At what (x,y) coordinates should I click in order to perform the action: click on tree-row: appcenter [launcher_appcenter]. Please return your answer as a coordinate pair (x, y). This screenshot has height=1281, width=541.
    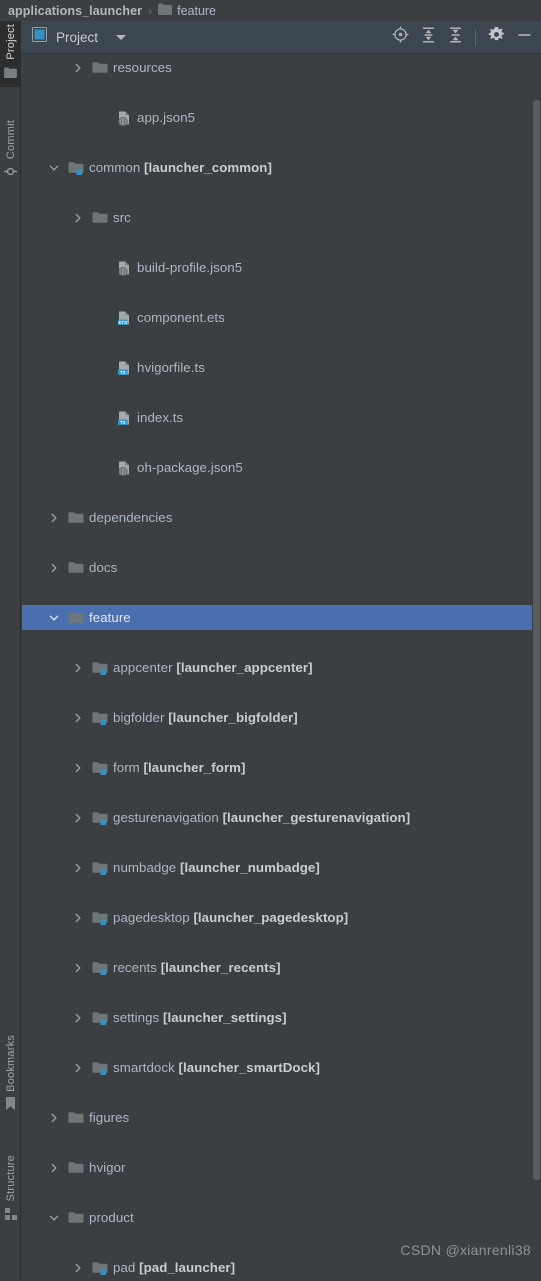
    Looking at the image, I should click on (281, 667).